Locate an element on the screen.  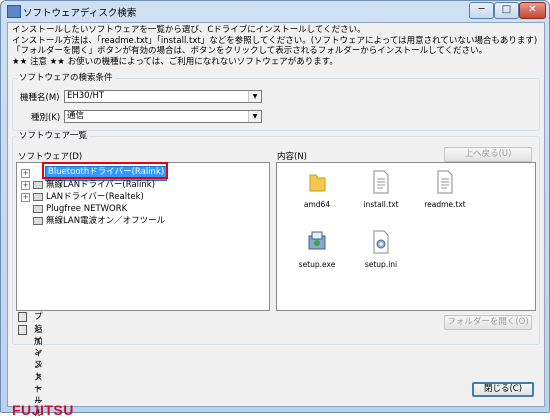
model-value: EH30/HT is located at coordinates (86, 96).